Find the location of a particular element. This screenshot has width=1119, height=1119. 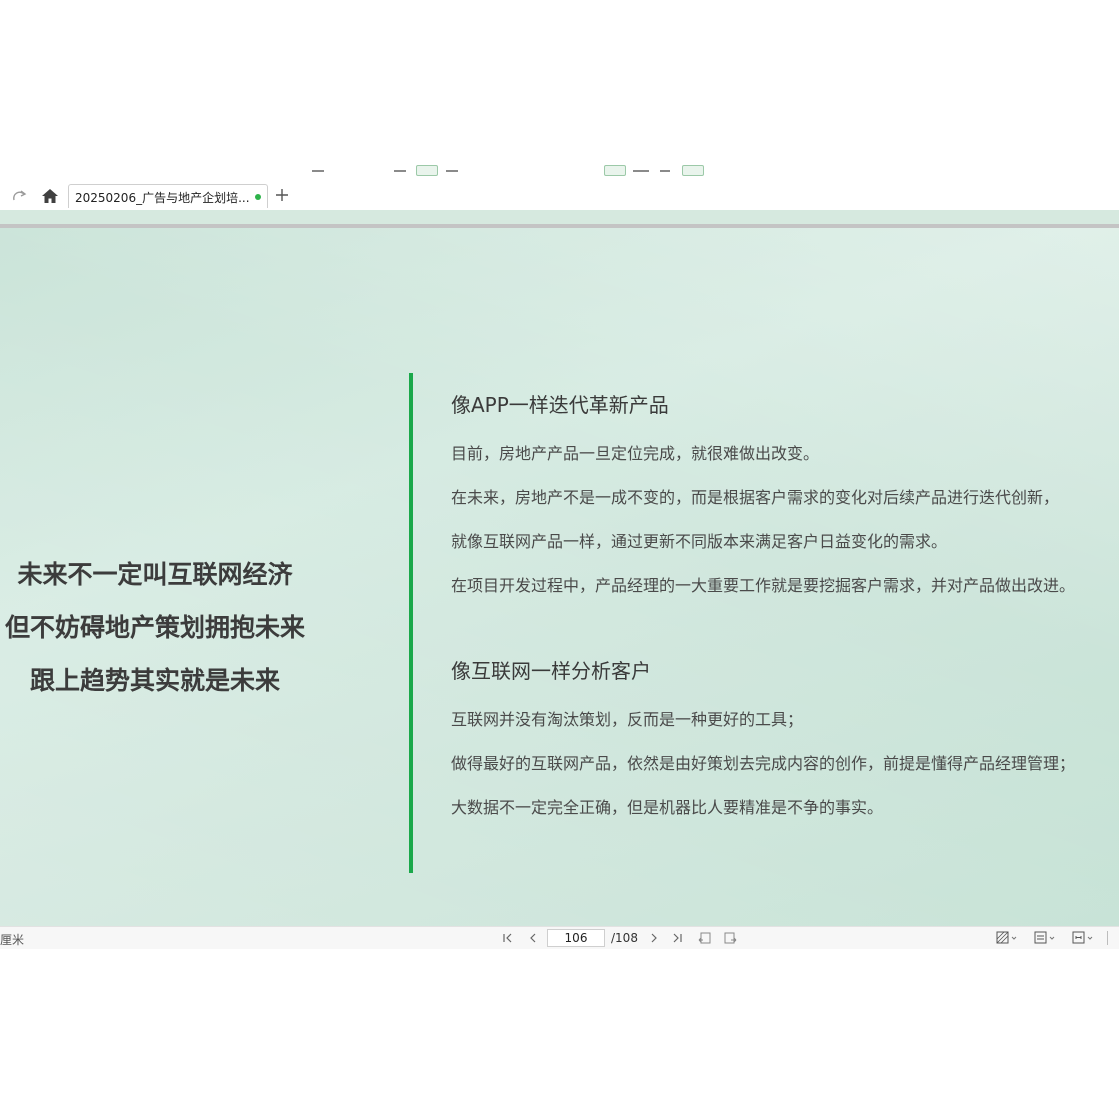

page-layout-icon is located at coordinates (1047, 938).